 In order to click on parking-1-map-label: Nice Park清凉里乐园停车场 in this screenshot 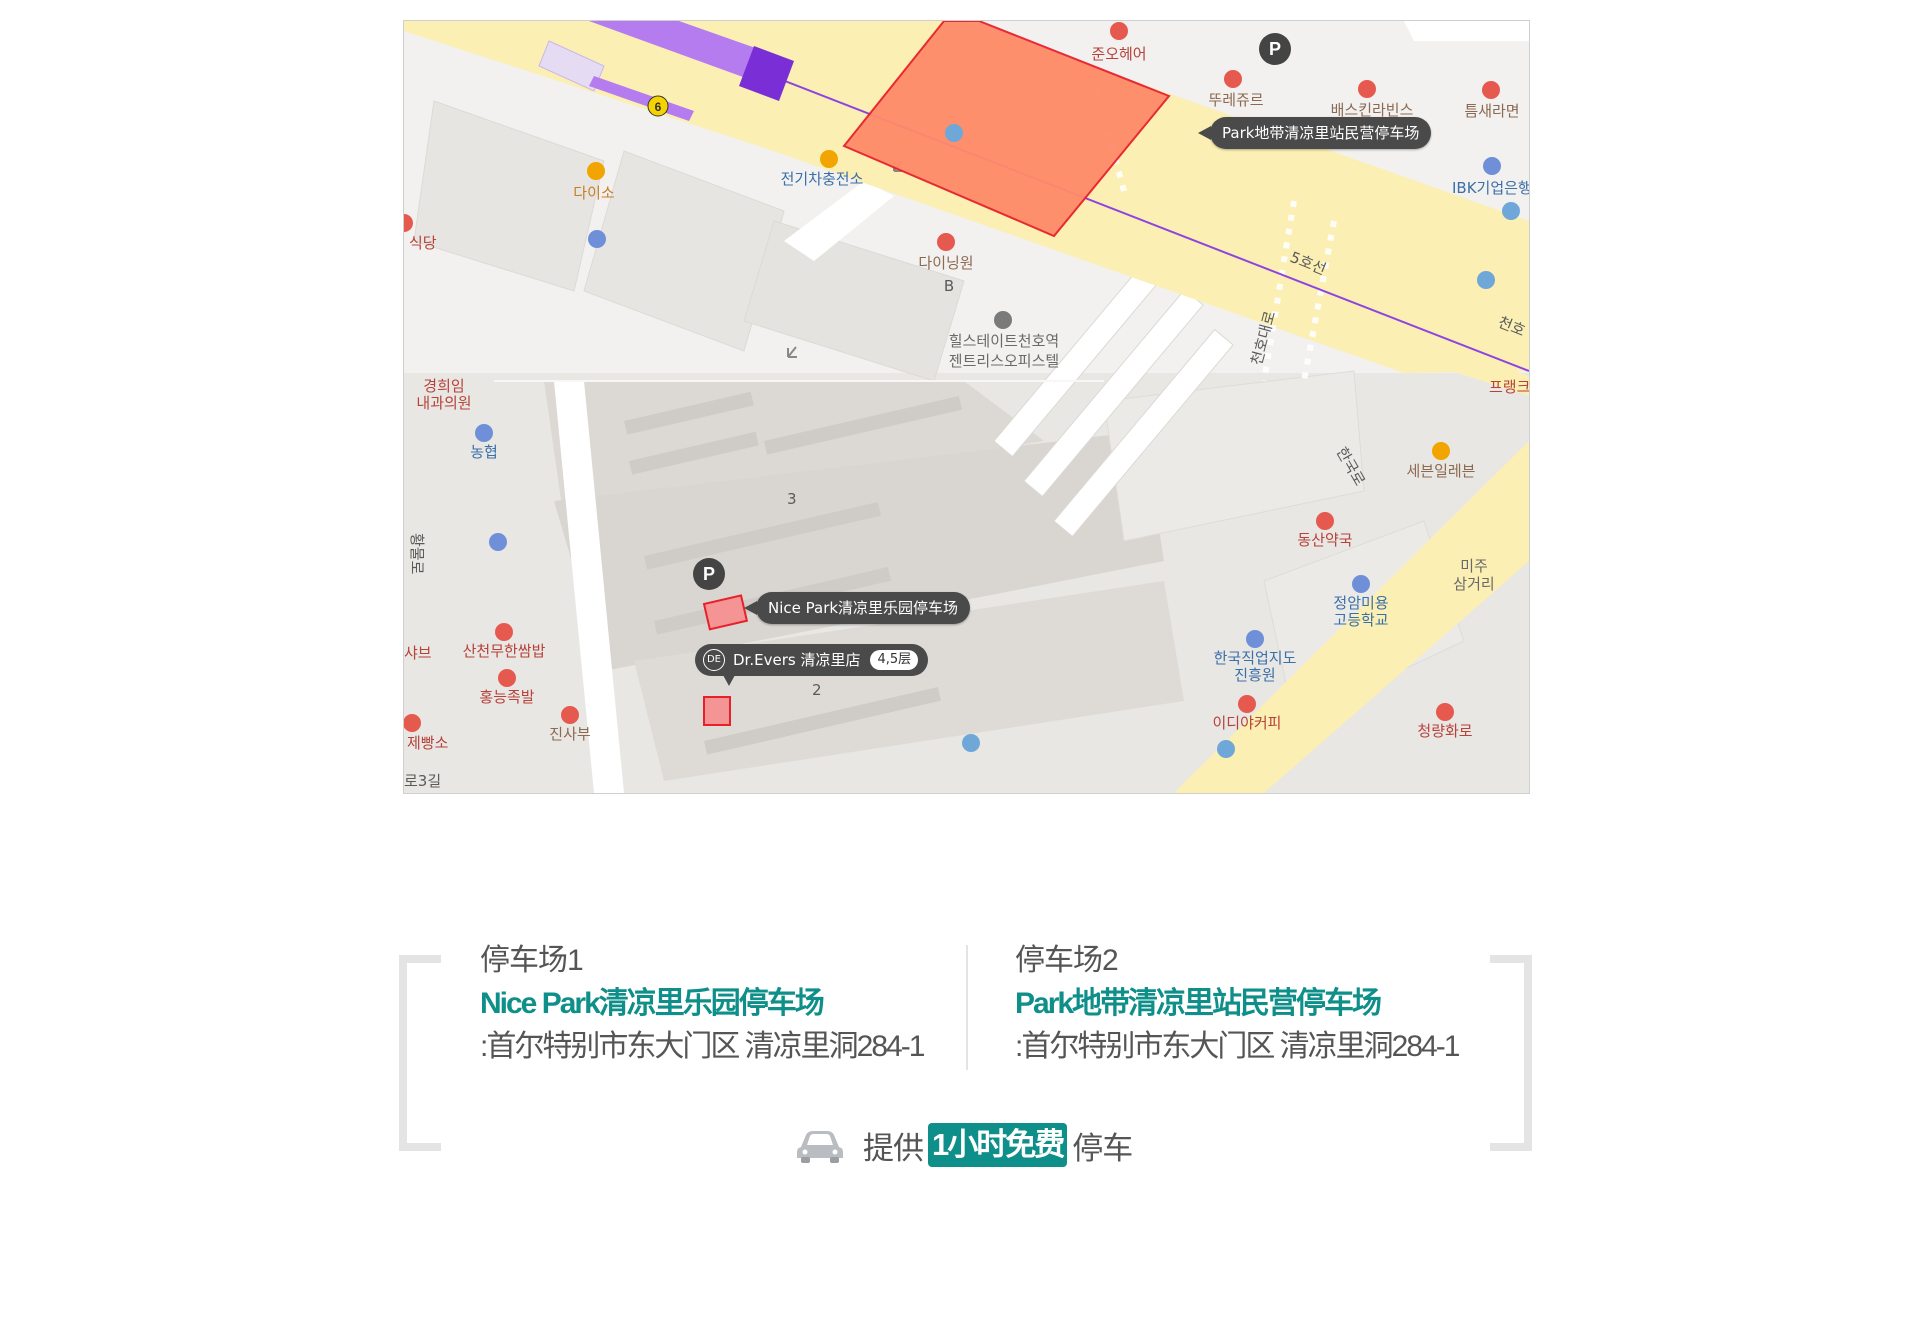, I will do `click(857, 608)`.